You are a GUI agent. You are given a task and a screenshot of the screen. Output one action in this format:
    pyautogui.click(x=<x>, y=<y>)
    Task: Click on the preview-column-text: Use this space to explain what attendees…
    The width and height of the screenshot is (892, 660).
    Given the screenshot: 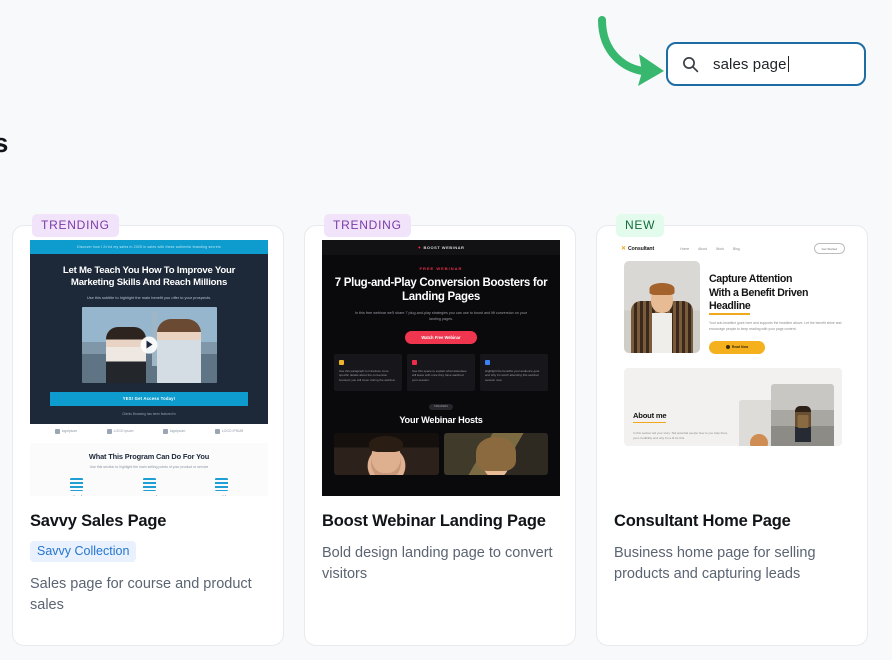 What is the action you would take?
    pyautogui.click(x=439, y=375)
    